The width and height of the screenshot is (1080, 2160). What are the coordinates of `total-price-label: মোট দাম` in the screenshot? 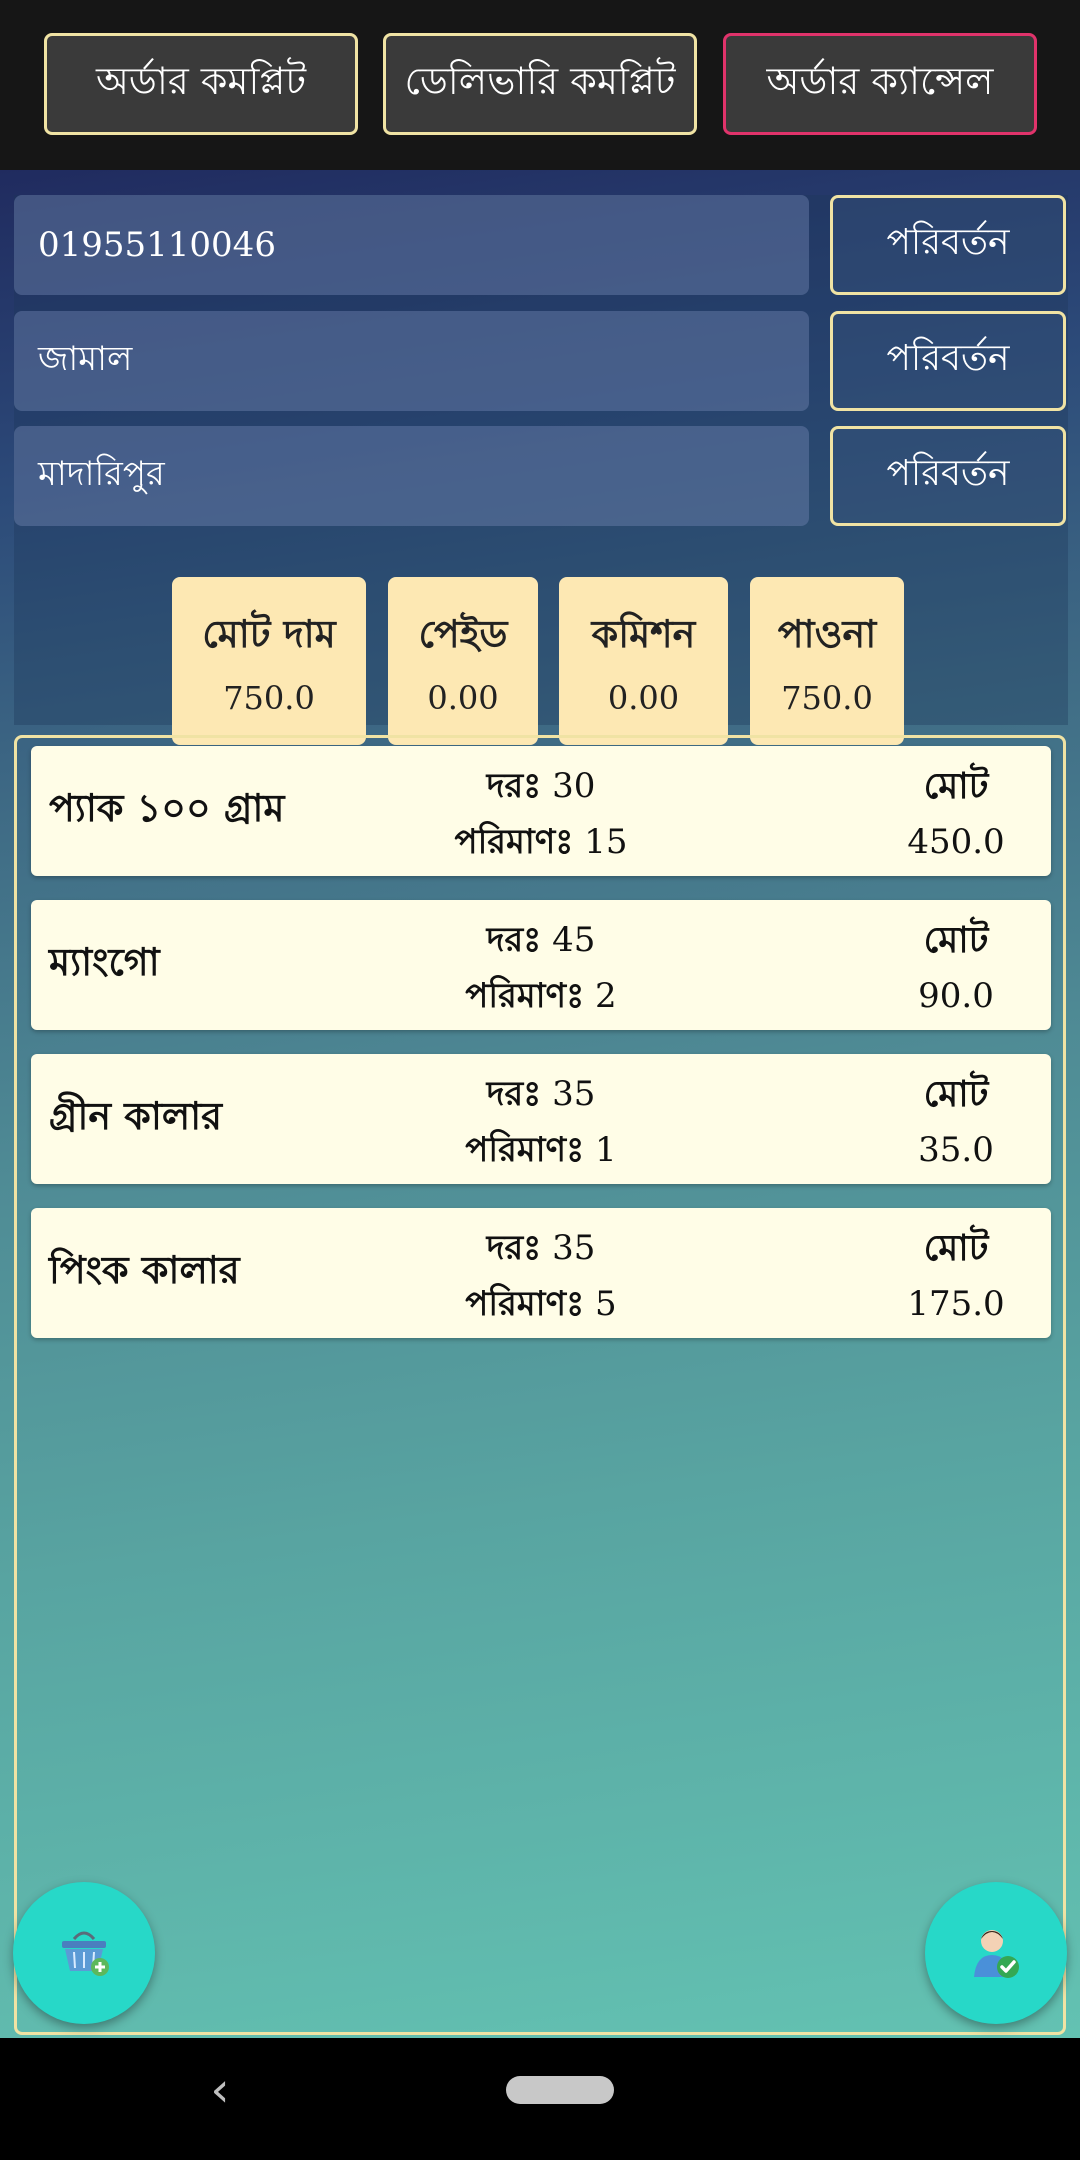 It's located at (269, 633).